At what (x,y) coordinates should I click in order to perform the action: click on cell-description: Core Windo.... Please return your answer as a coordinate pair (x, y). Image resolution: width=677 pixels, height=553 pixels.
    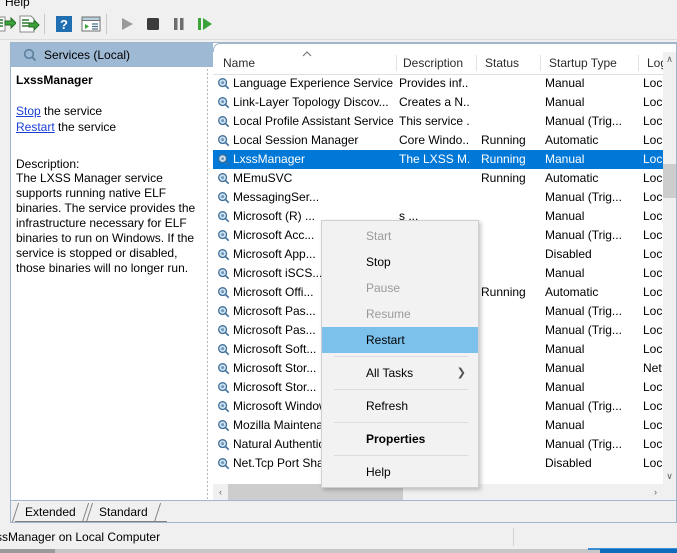
    Looking at the image, I should click on (434, 140).